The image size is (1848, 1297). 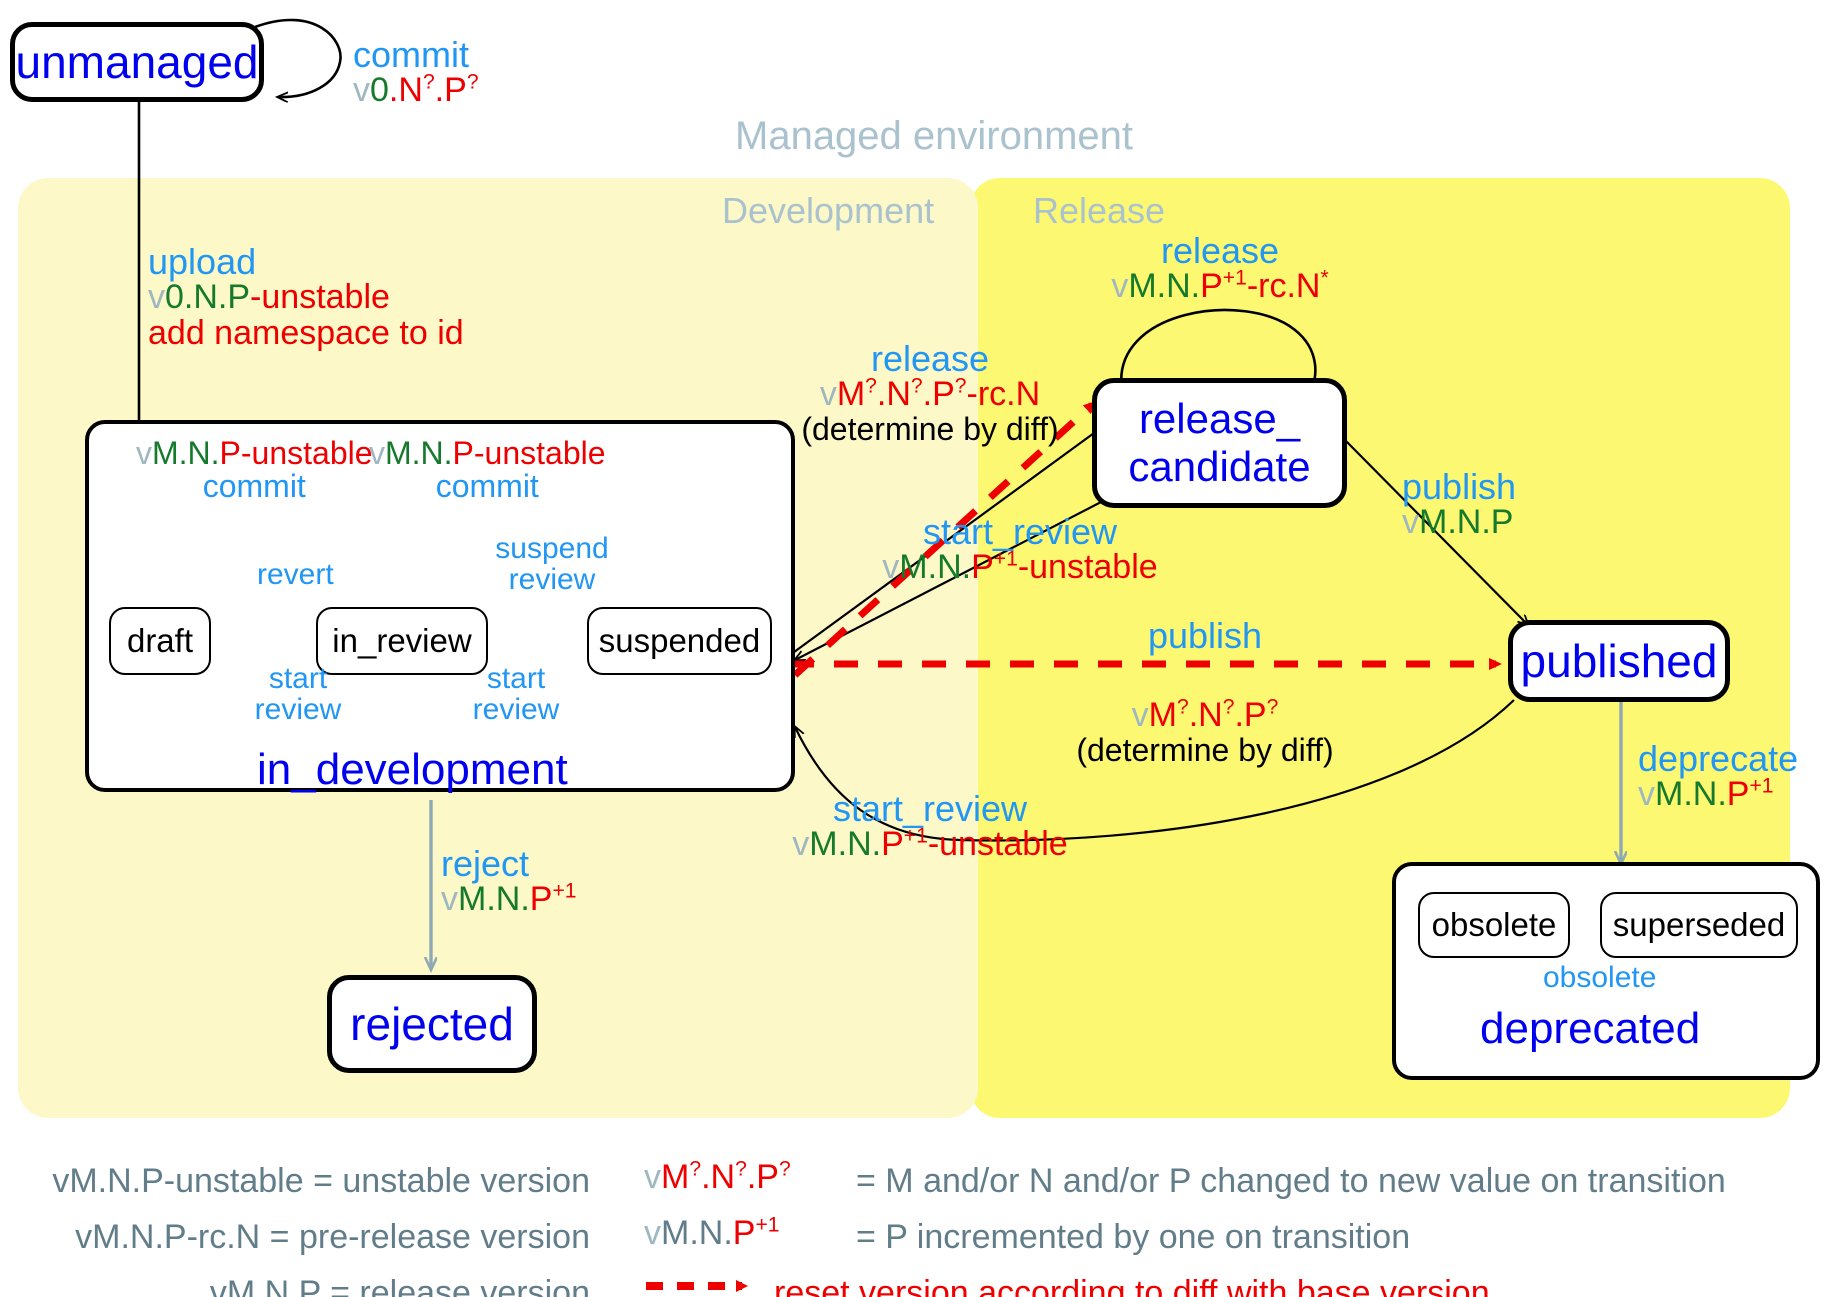 I want to click on label-draft-commit: vM.N.P-unstable commit, so click(x=254, y=470).